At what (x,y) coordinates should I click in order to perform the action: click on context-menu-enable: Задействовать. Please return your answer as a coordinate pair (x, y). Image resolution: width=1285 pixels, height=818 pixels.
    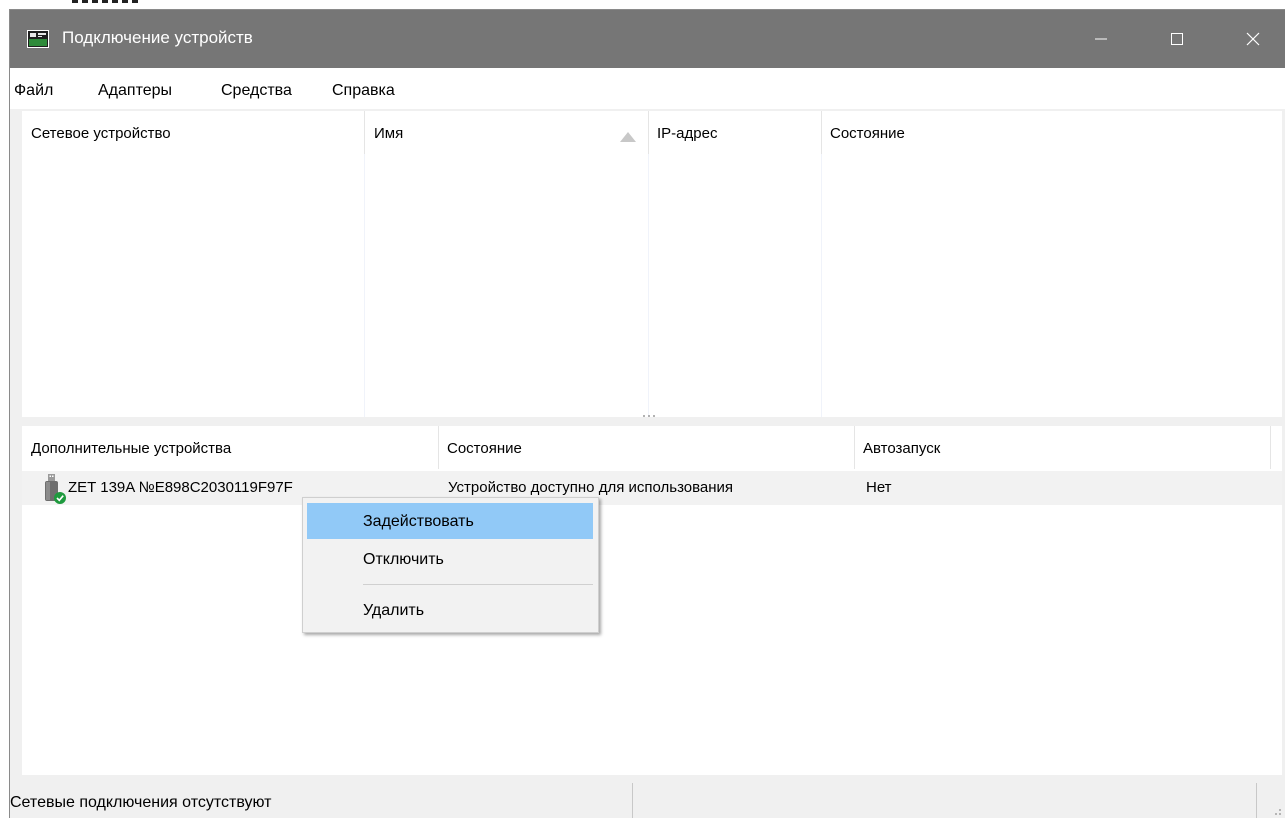
    Looking at the image, I should click on (450, 521).